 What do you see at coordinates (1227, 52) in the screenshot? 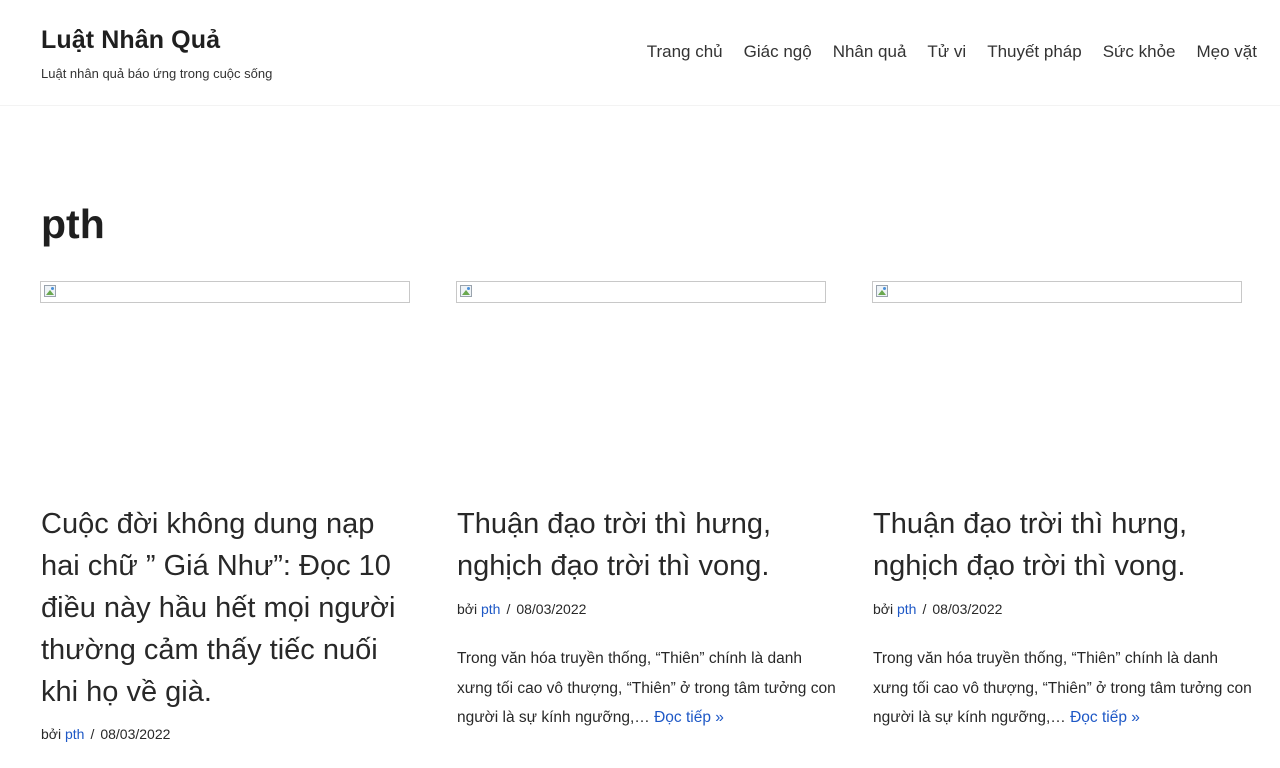
I see `nav-item-meo-vat: Mẹo vặt` at bounding box center [1227, 52].